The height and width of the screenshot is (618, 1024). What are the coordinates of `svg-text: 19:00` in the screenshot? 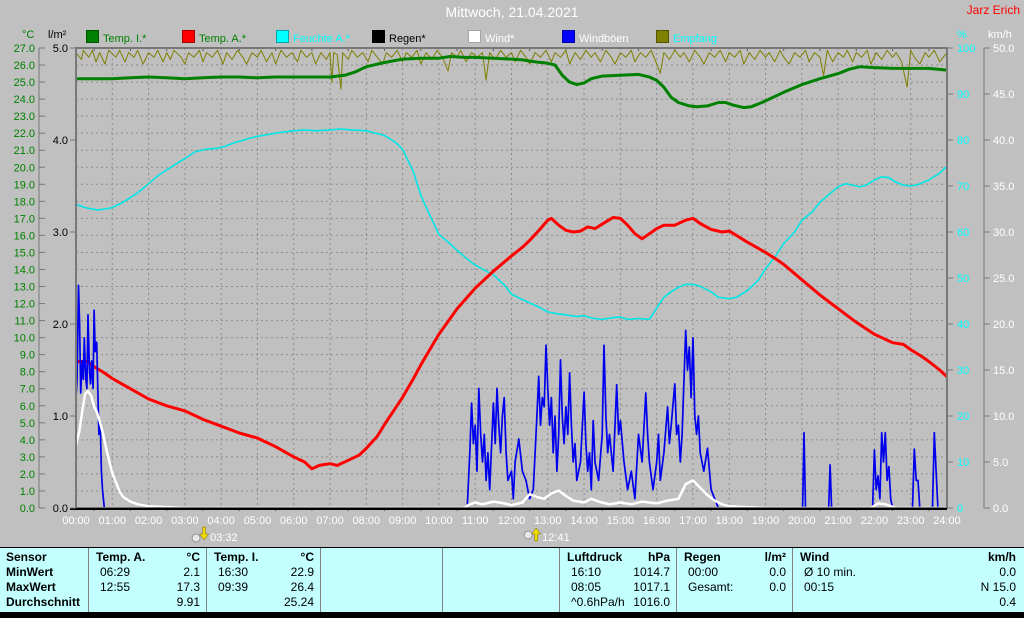 It's located at (766, 521).